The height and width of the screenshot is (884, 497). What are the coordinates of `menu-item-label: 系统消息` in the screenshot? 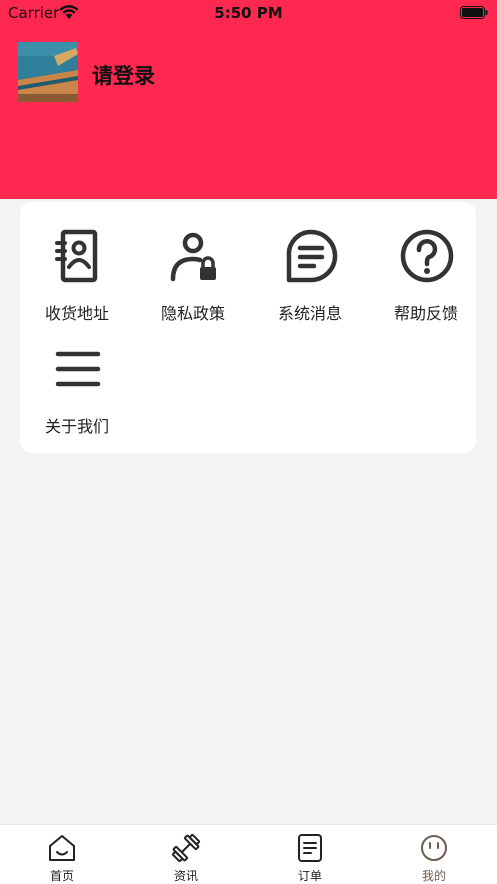 It's located at (309, 313).